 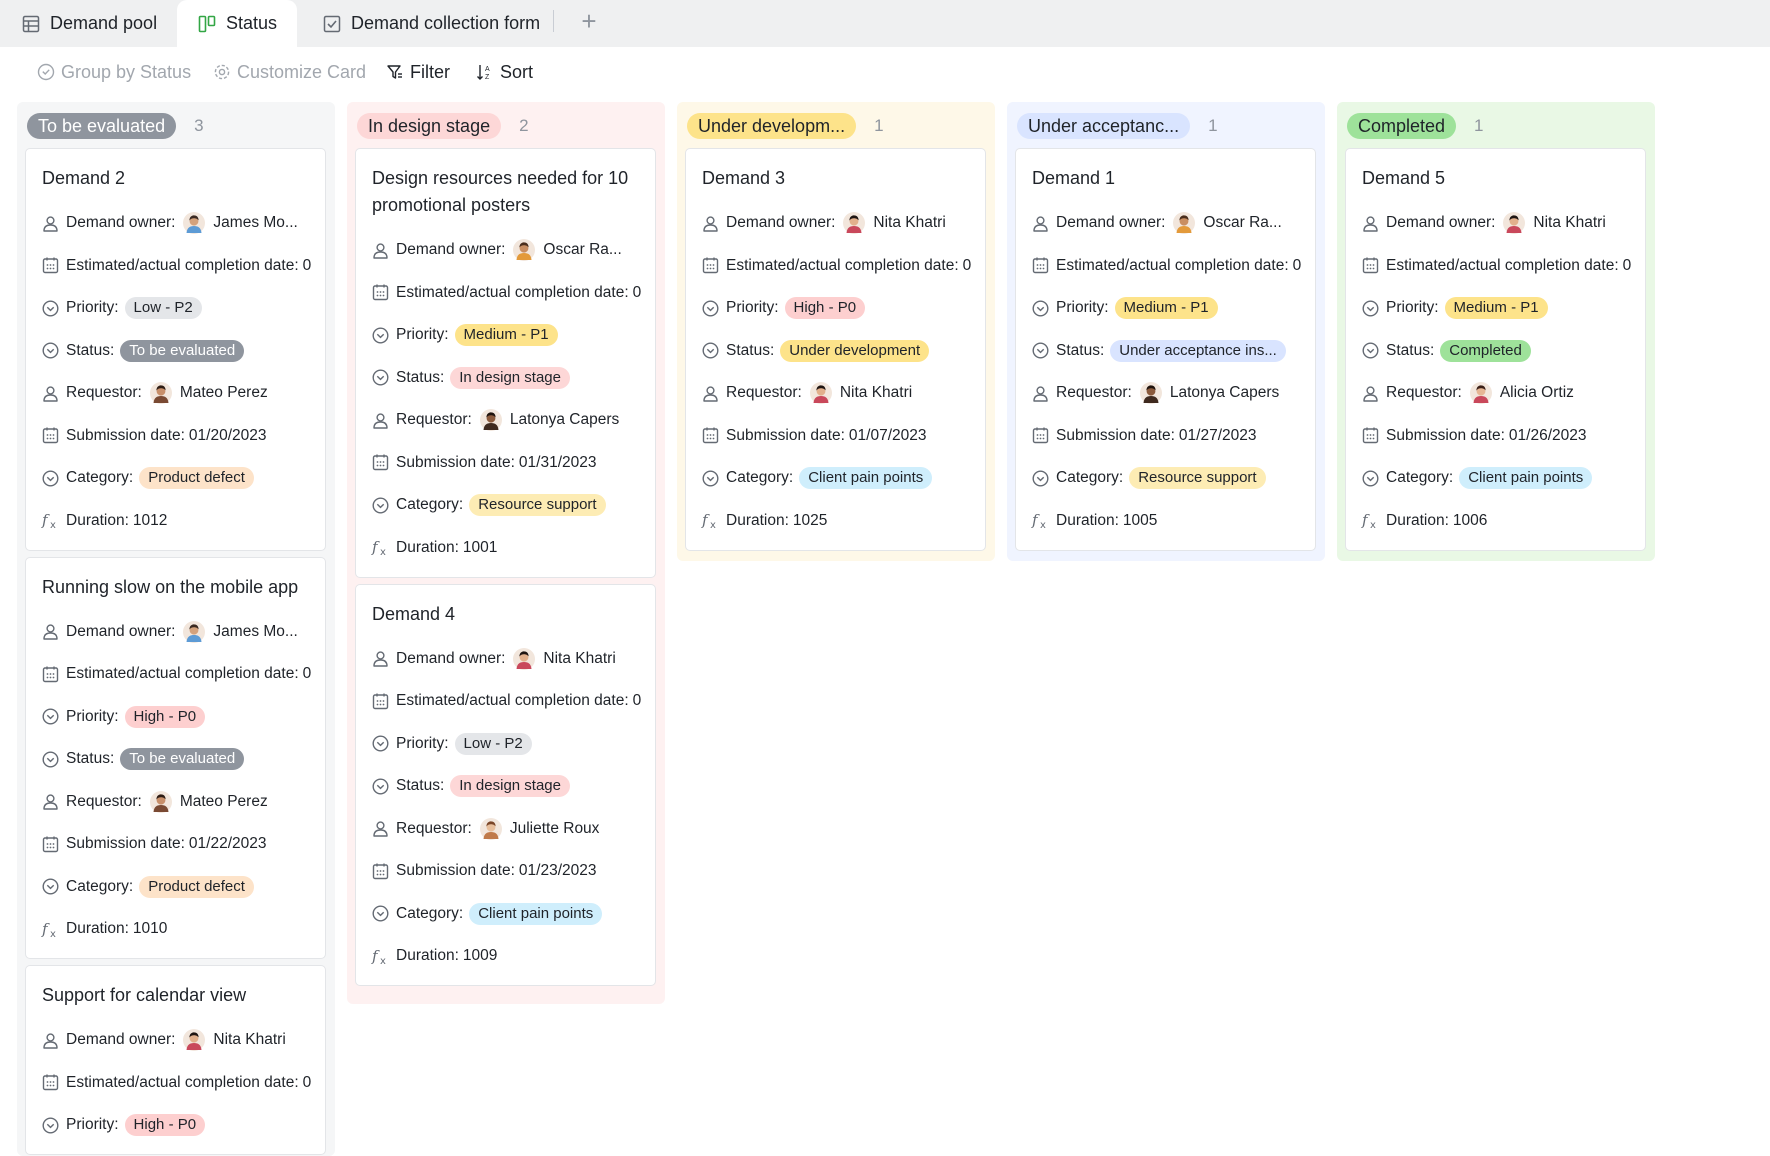 I want to click on field-value: 0, so click(x=637, y=700).